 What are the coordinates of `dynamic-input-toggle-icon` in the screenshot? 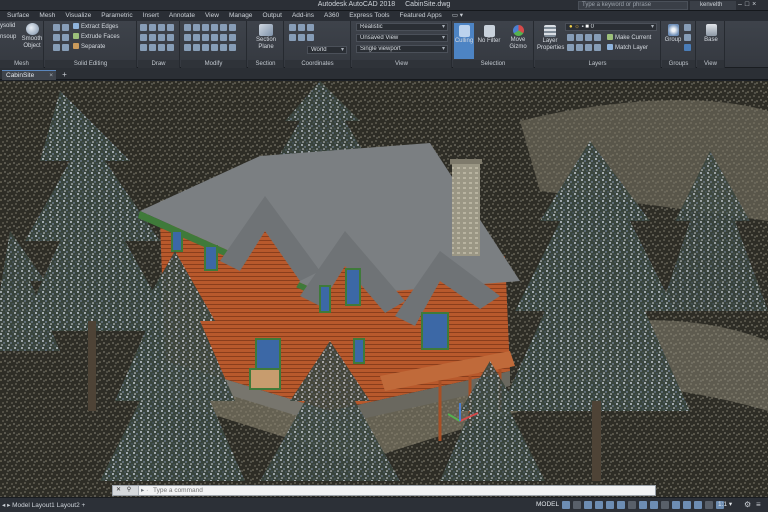 It's located at (632, 505).